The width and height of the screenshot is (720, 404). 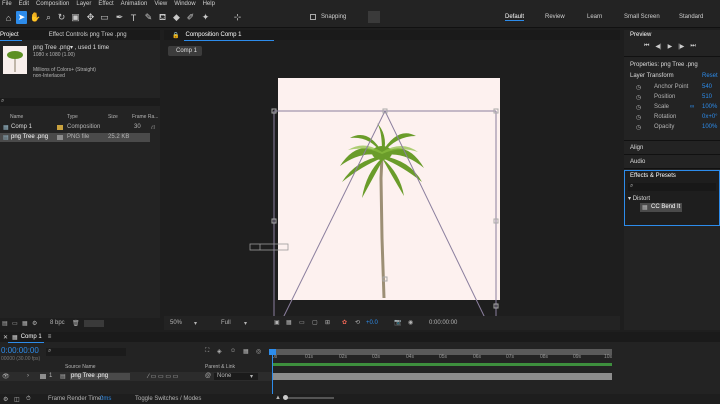 I want to click on new-comp-icon: ▦, so click(x=25, y=323).